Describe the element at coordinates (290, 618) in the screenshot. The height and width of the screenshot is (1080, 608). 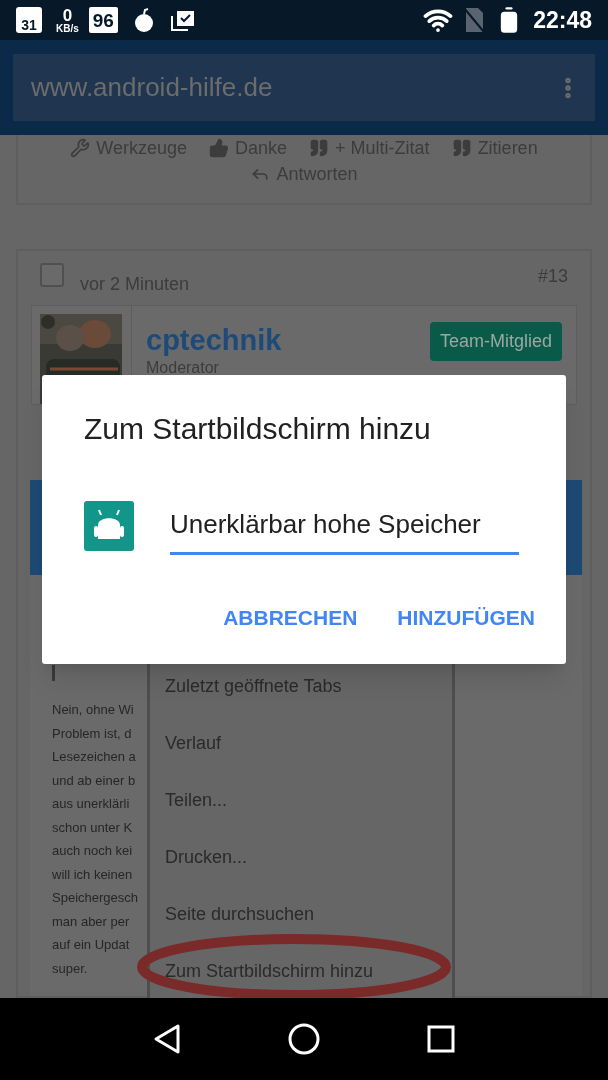
I see `dialog-button: ABBRECHEN` at that location.